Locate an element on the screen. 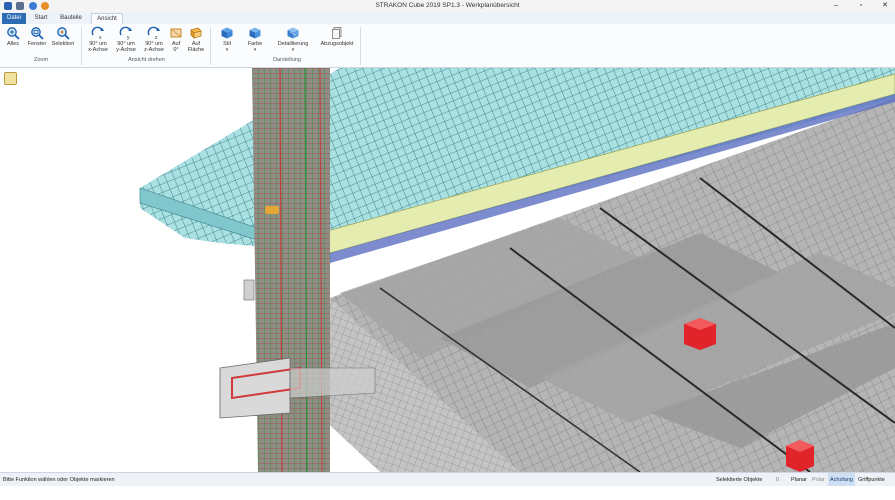  rotate-x-button: x 90° um x-Achse is located at coordinates (98, 39).